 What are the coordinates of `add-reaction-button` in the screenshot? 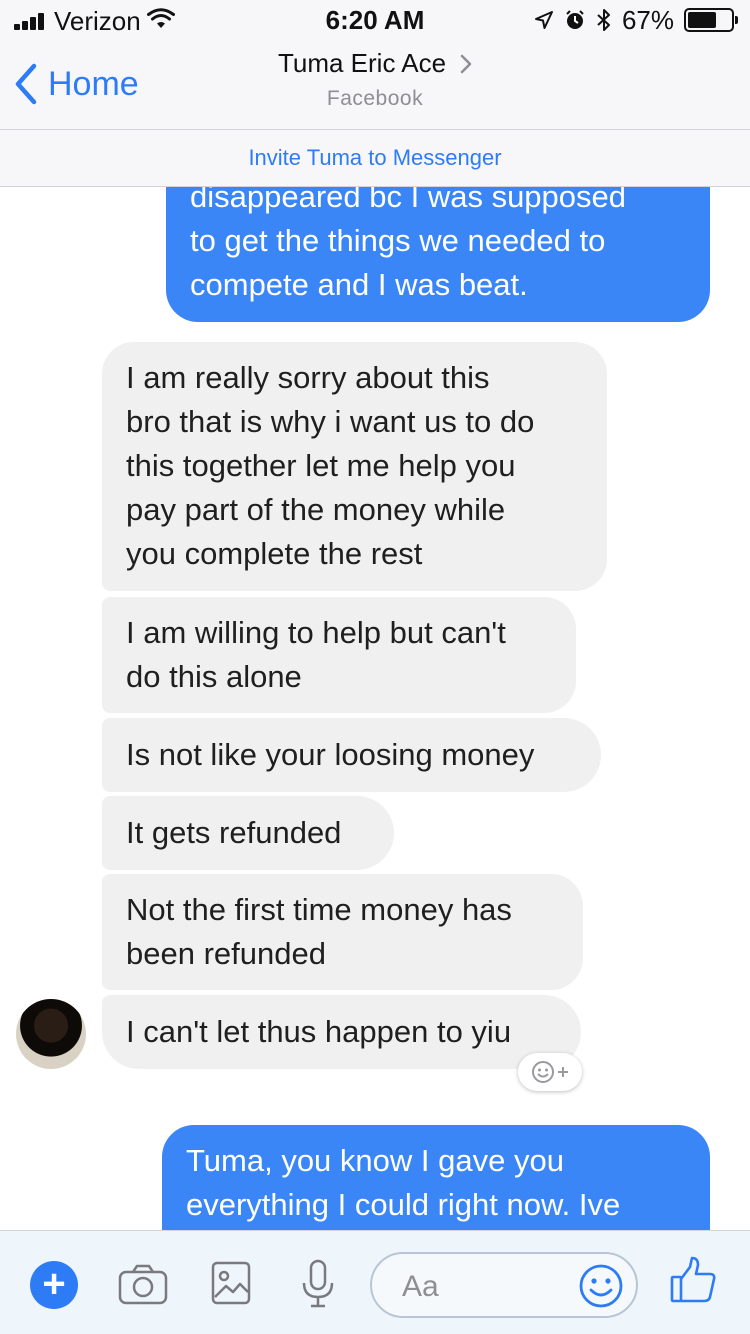 It's located at (550, 1072).